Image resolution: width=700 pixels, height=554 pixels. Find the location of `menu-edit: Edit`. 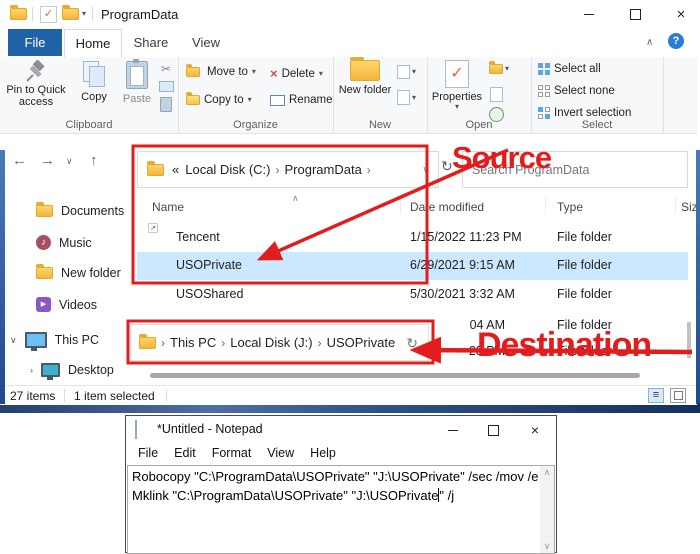

menu-edit: Edit is located at coordinates (185, 453).